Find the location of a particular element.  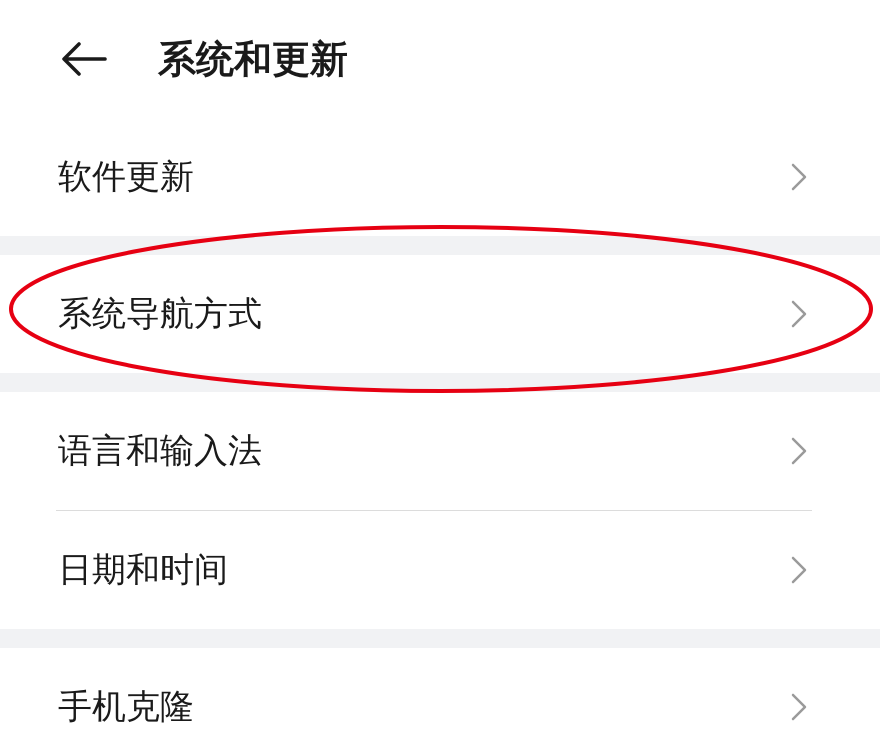

page-title: 系统和更新 is located at coordinates (253, 59).